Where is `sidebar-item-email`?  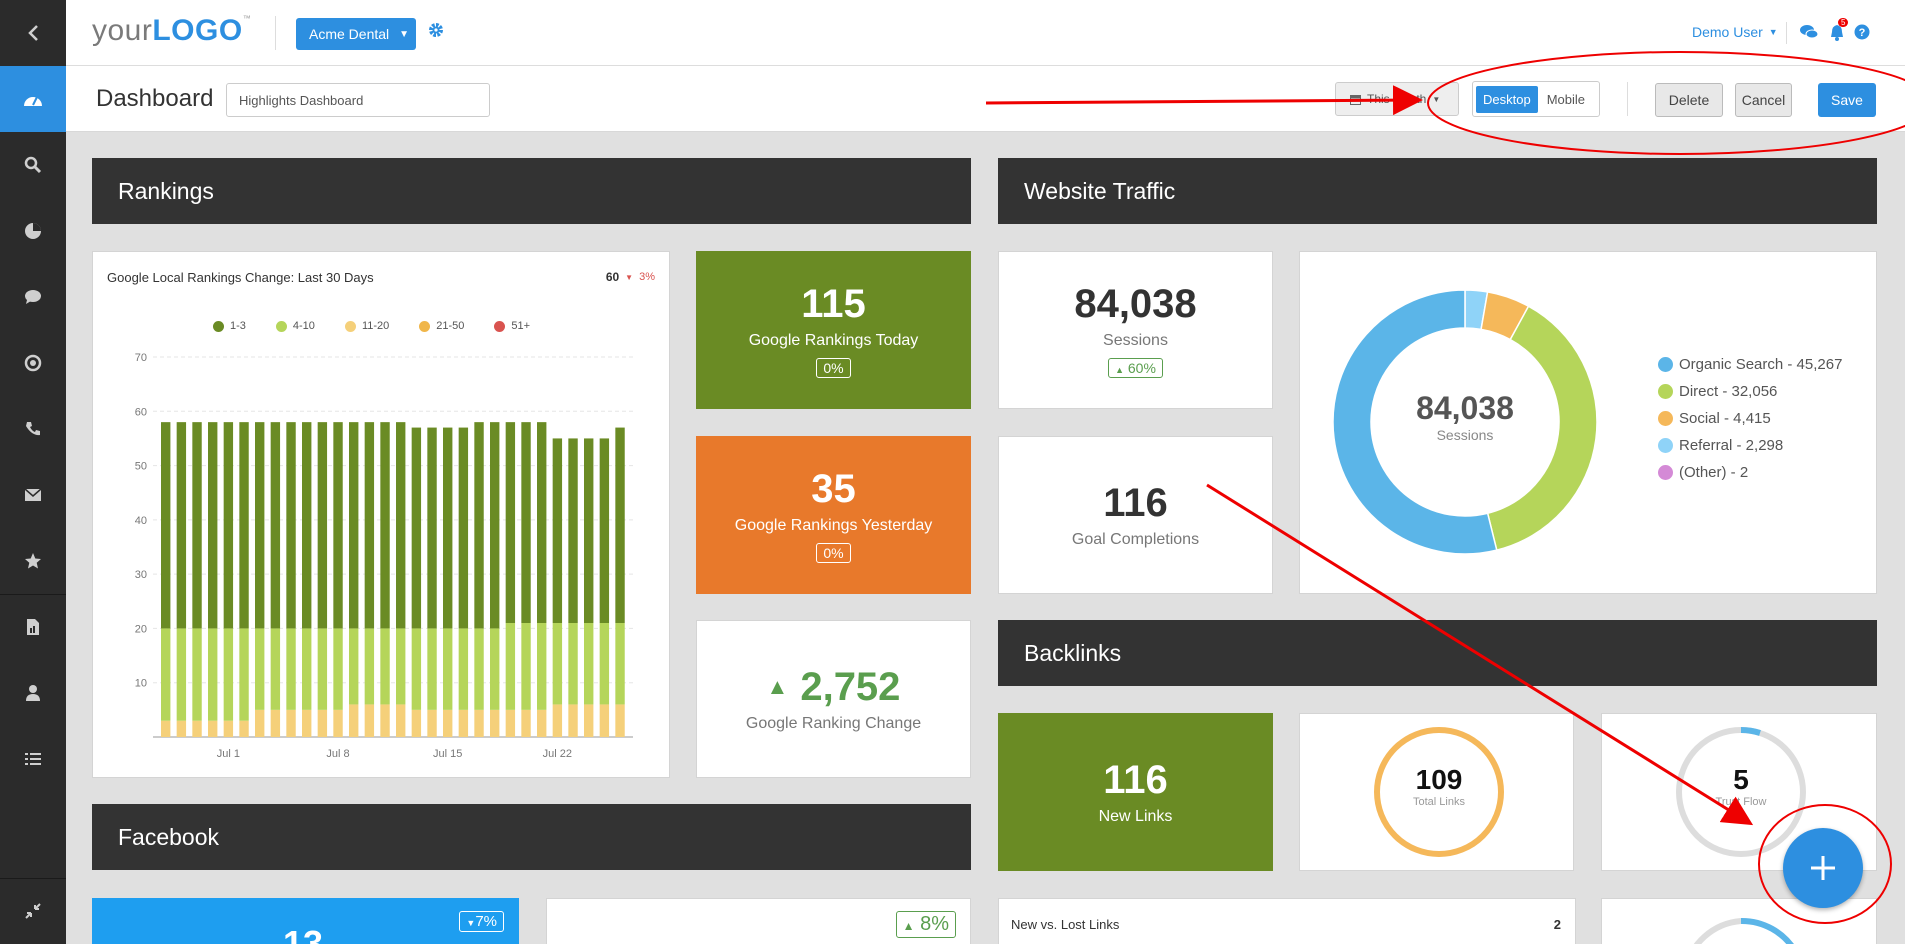 sidebar-item-email is located at coordinates (33, 495).